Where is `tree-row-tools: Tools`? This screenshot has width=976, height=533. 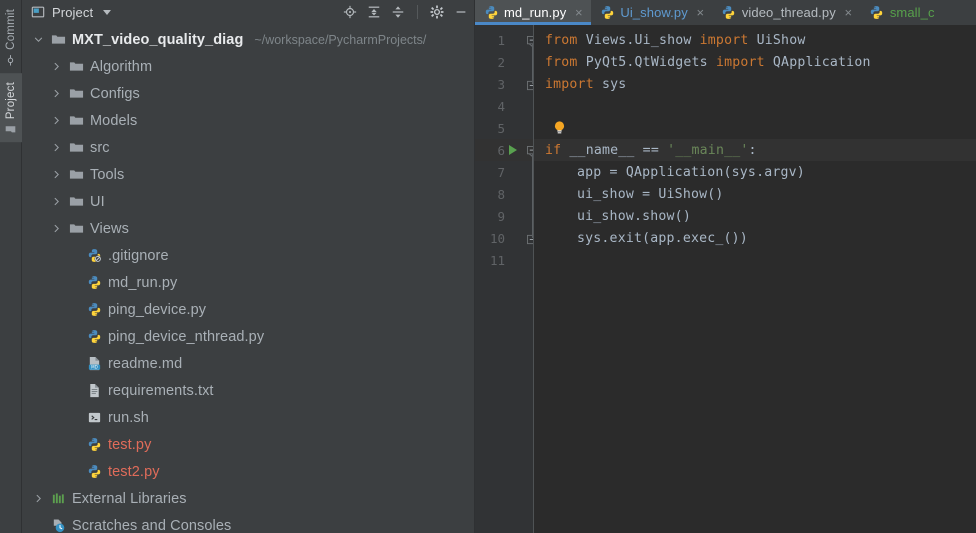 tree-row-tools: Tools is located at coordinates (248, 174).